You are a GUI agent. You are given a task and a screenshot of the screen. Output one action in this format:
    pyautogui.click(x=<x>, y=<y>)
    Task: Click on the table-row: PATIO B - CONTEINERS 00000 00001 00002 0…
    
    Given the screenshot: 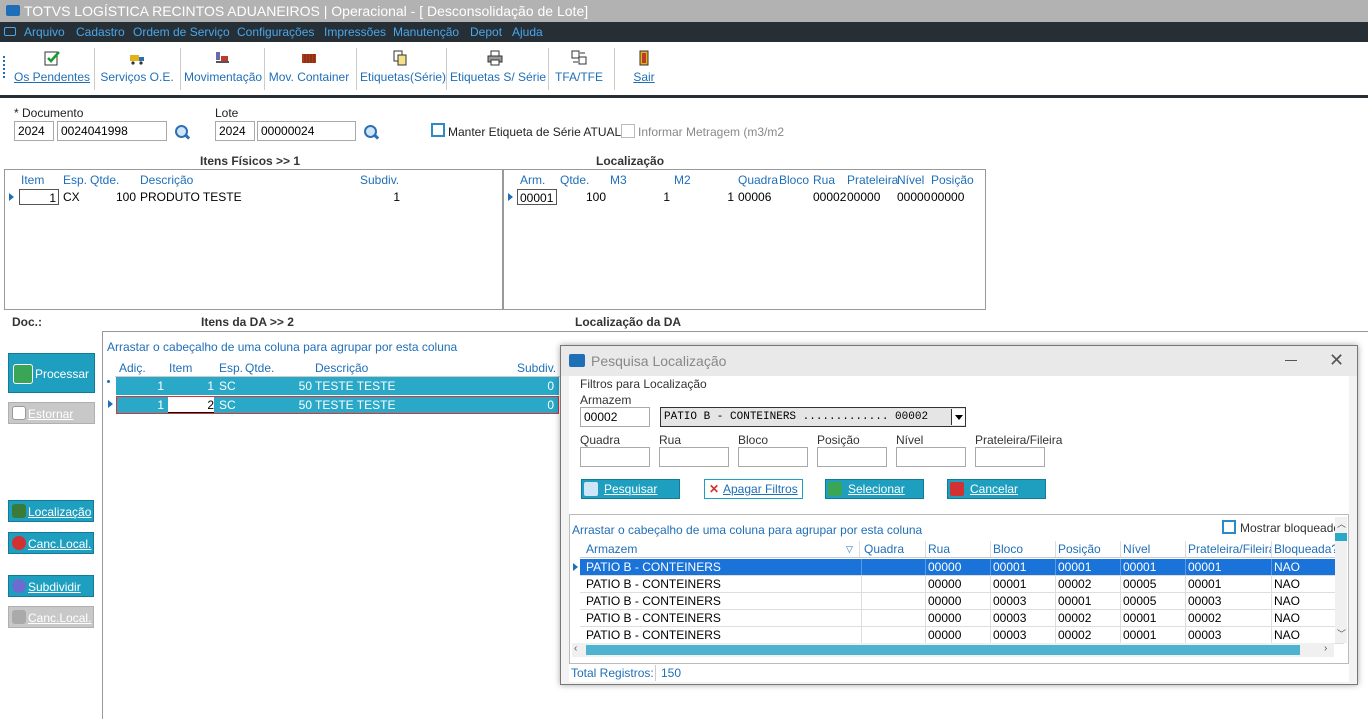 What is the action you would take?
    pyautogui.click(x=962, y=584)
    